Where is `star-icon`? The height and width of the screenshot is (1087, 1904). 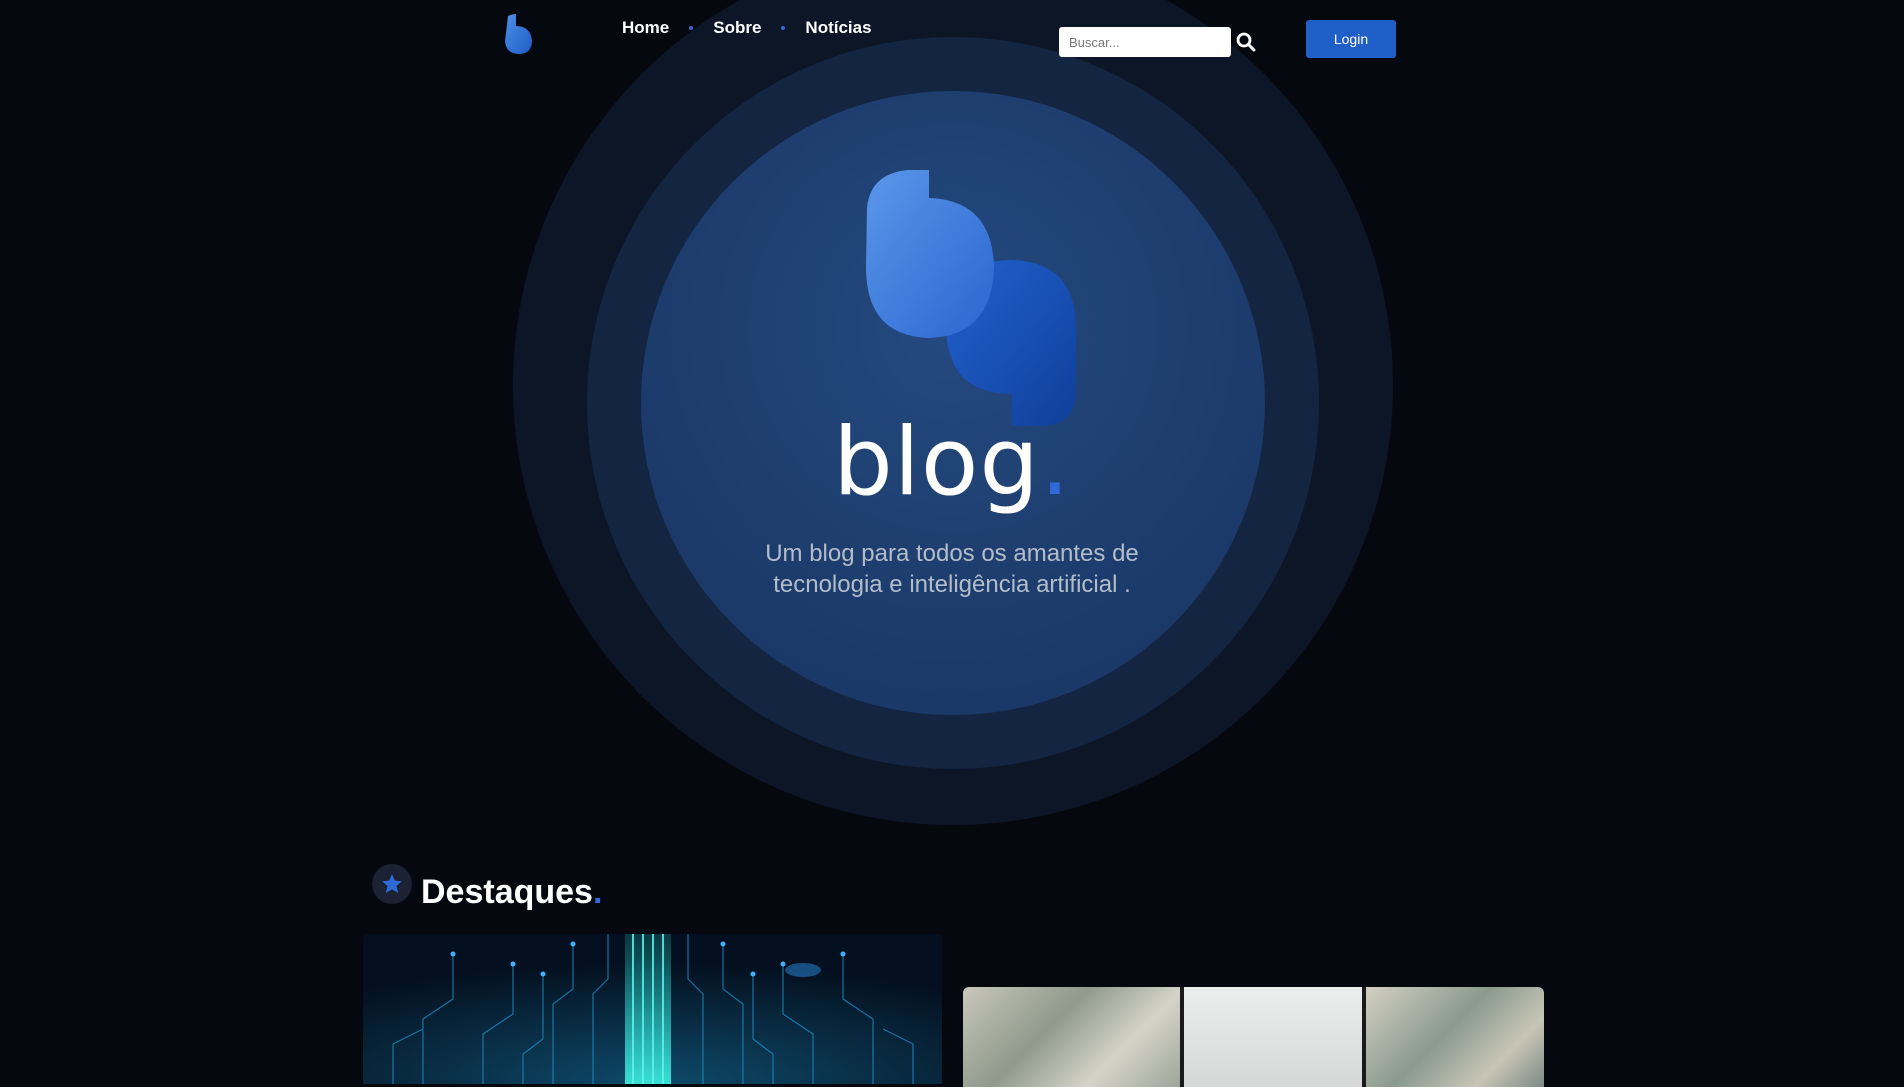 star-icon is located at coordinates (392, 883).